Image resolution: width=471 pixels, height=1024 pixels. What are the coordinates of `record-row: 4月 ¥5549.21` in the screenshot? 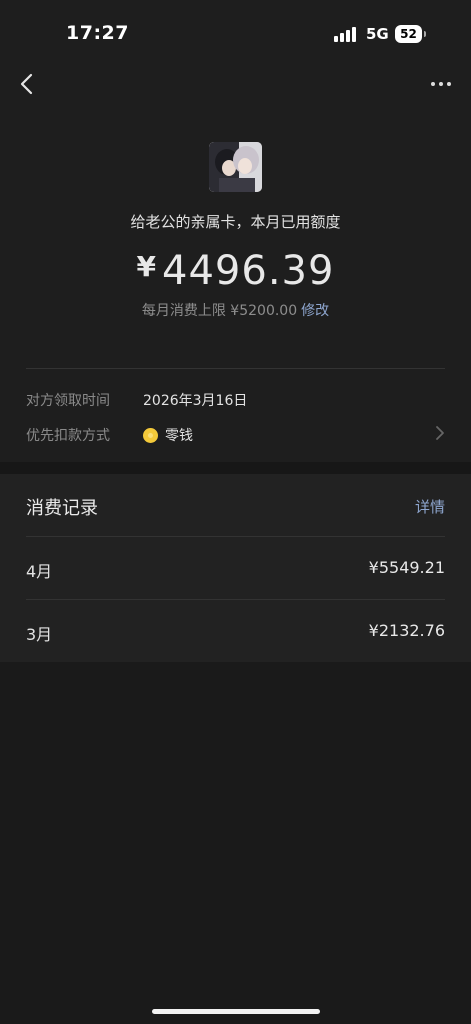 It's located at (235, 568).